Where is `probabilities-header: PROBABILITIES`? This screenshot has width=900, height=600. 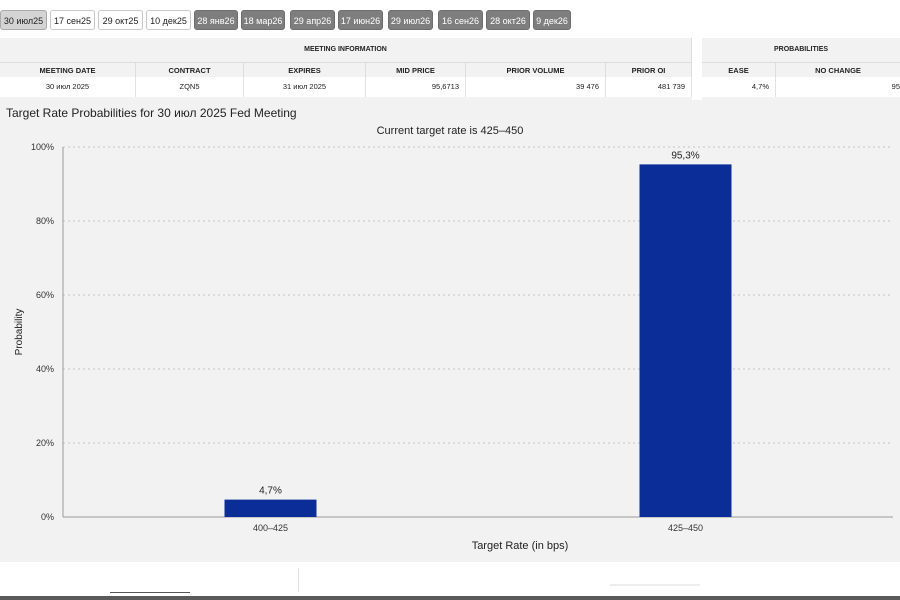 probabilities-header: PROBABILITIES is located at coordinates (801, 49).